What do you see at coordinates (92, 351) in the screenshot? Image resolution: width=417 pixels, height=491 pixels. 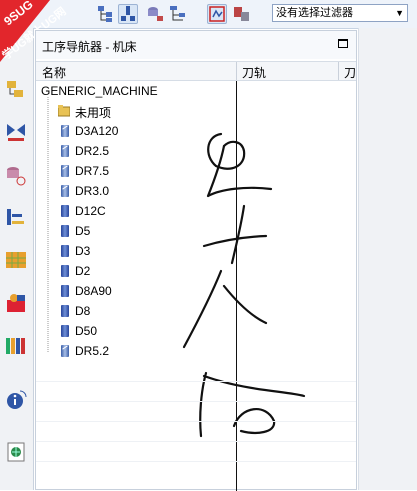 I see `tool-label: DR5.2` at bounding box center [92, 351].